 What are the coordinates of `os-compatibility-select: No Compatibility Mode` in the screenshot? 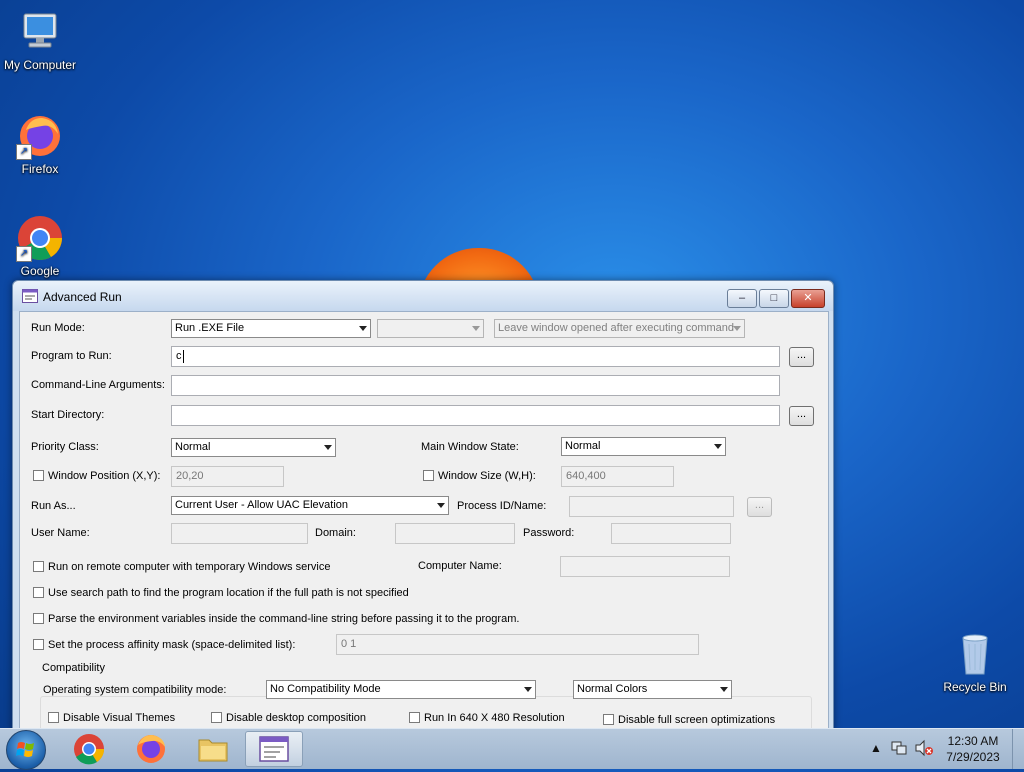 It's located at (401, 689).